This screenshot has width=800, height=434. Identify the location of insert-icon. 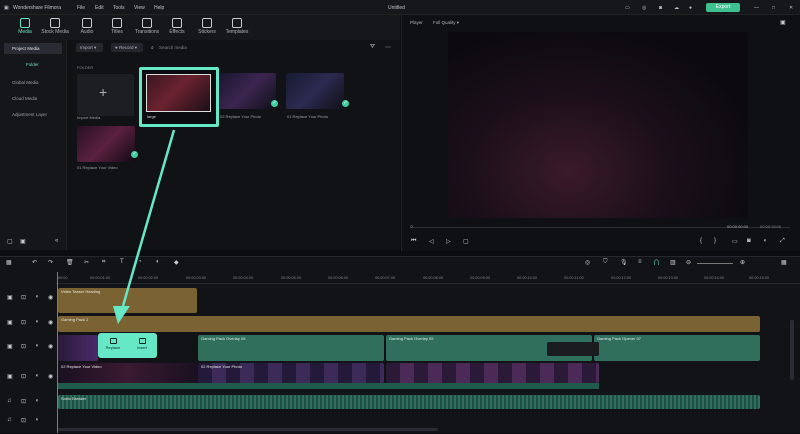
(142, 341).